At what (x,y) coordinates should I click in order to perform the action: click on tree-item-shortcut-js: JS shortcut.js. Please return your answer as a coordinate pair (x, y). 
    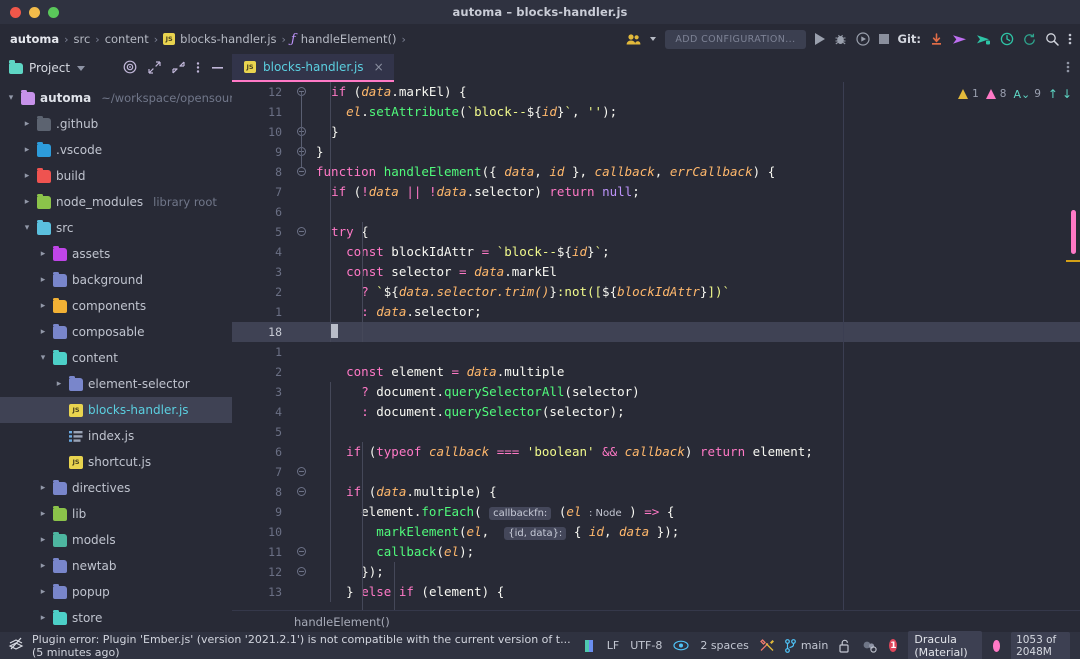
    Looking at the image, I should click on (116, 462).